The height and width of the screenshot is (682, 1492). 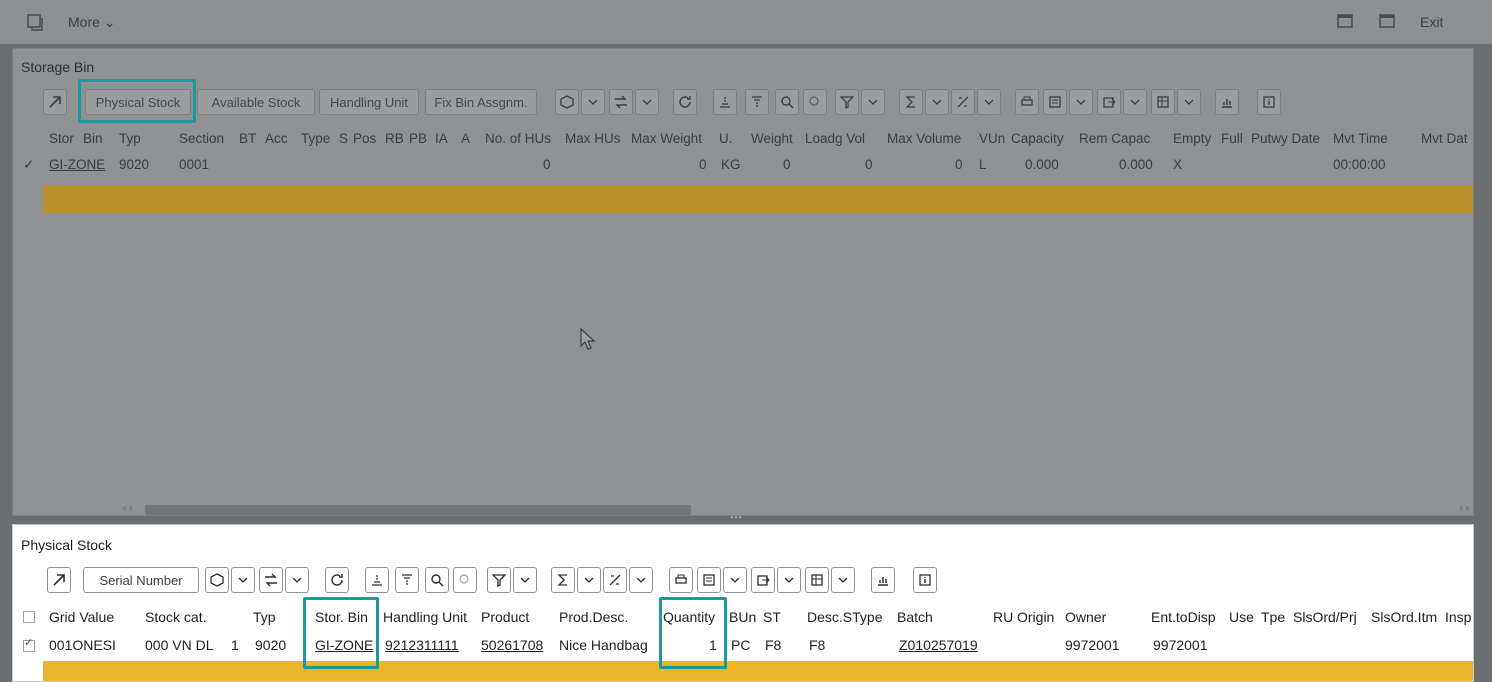 What do you see at coordinates (1464, 508) in the screenshot?
I see `scroll-right-icon: ‹ ›` at bounding box center [1464, 508].